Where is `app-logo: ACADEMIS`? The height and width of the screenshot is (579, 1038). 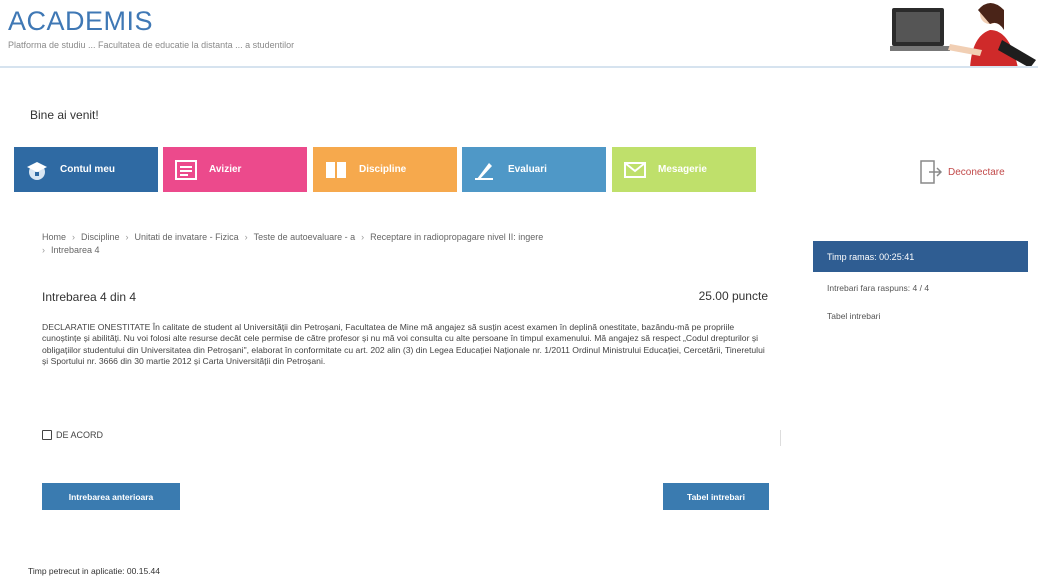 app-logo: ACADEMIS is located at coordinates (80, 21).